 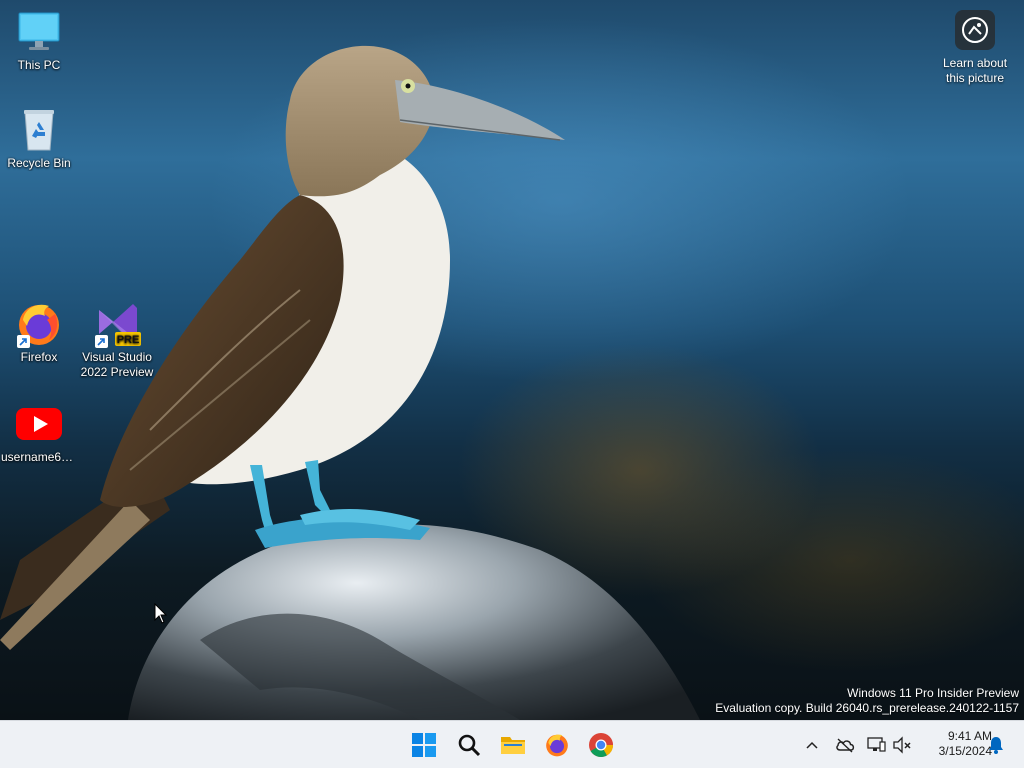 I want to click on desktop-icon-firefox: Firefox, so click(x=39, y=332).